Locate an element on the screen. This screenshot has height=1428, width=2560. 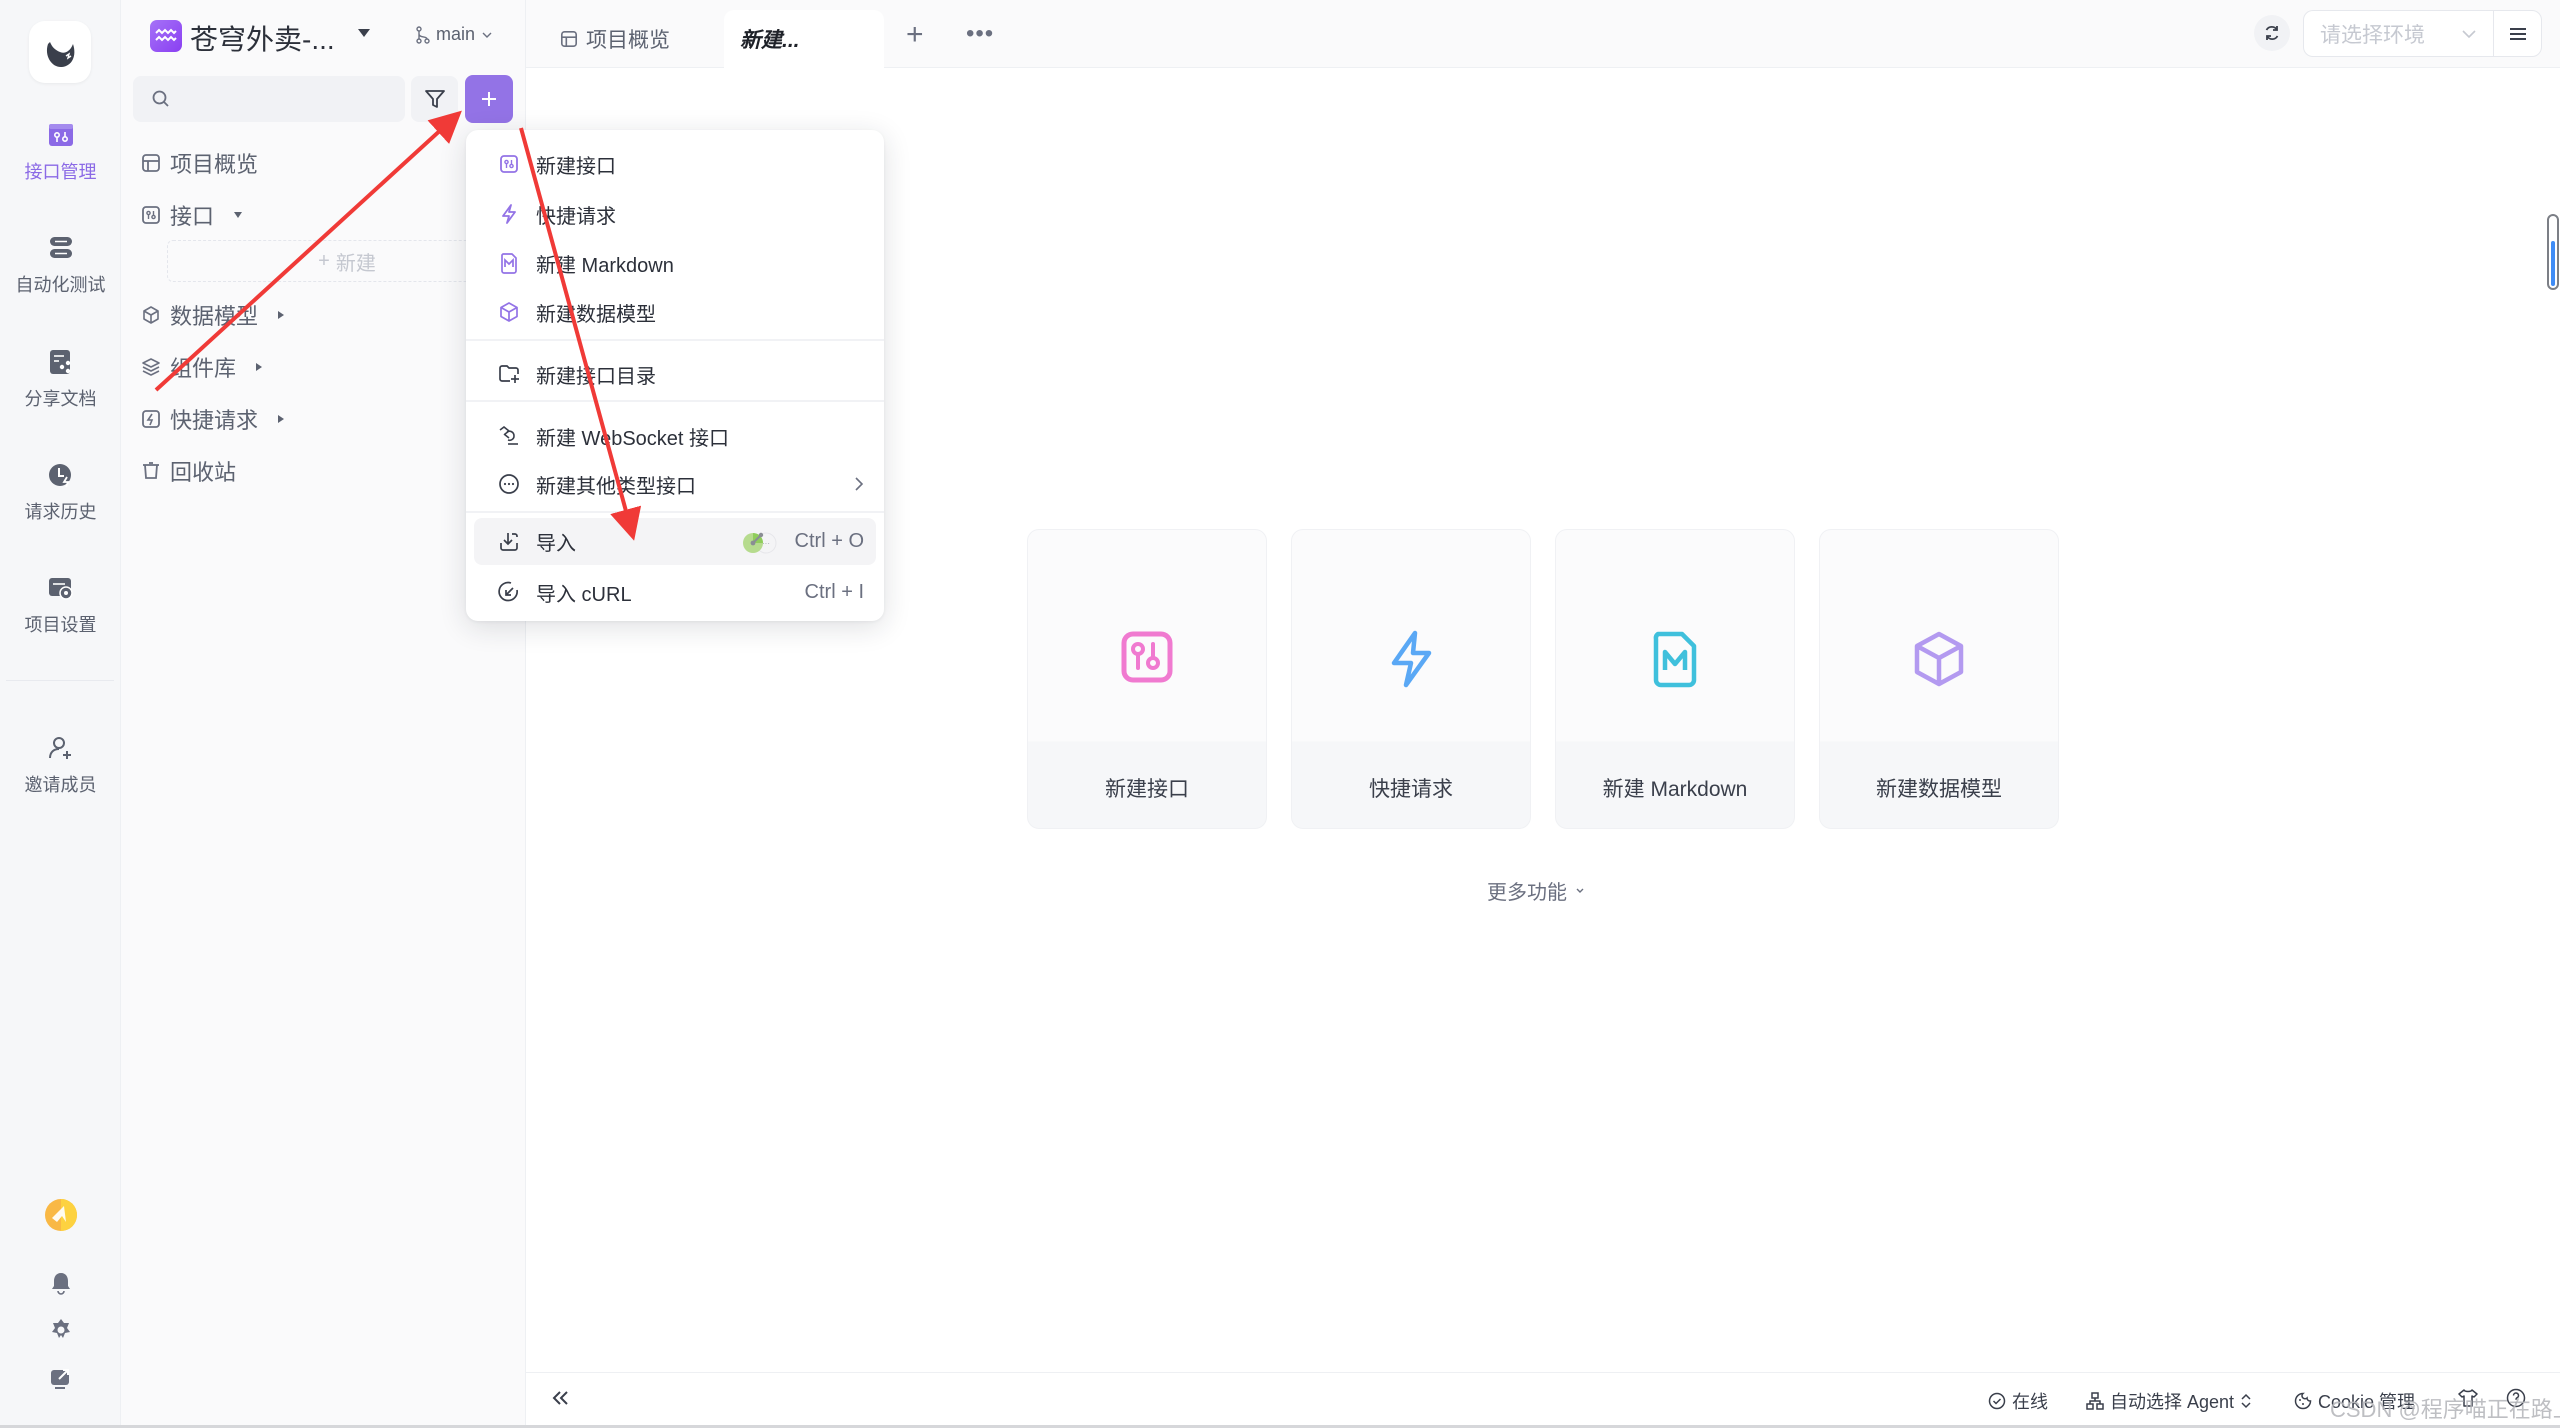
project-switch-caret-icon is located at coordinates (364, 33).